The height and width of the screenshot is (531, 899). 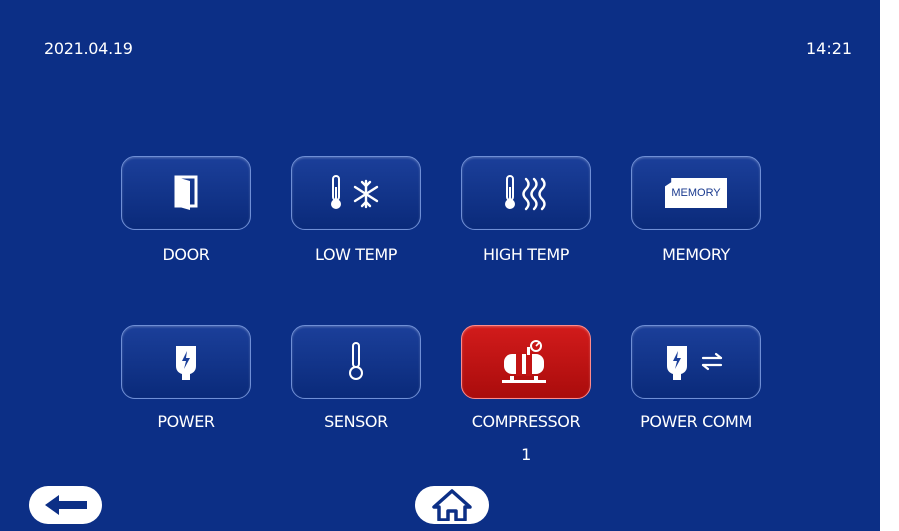 I want to click on door-icon, so click(x=186, y=193).